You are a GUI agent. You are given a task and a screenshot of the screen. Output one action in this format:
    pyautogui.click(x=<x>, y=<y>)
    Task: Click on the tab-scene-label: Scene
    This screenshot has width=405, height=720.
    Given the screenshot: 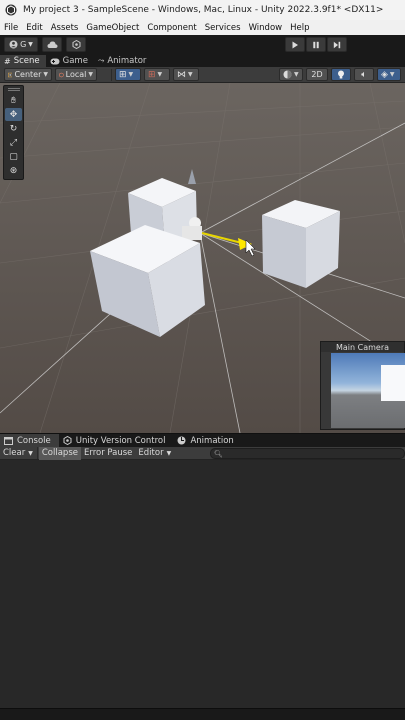 What is the action you would take?
    pyautogui.click(x=26, y=61)
    